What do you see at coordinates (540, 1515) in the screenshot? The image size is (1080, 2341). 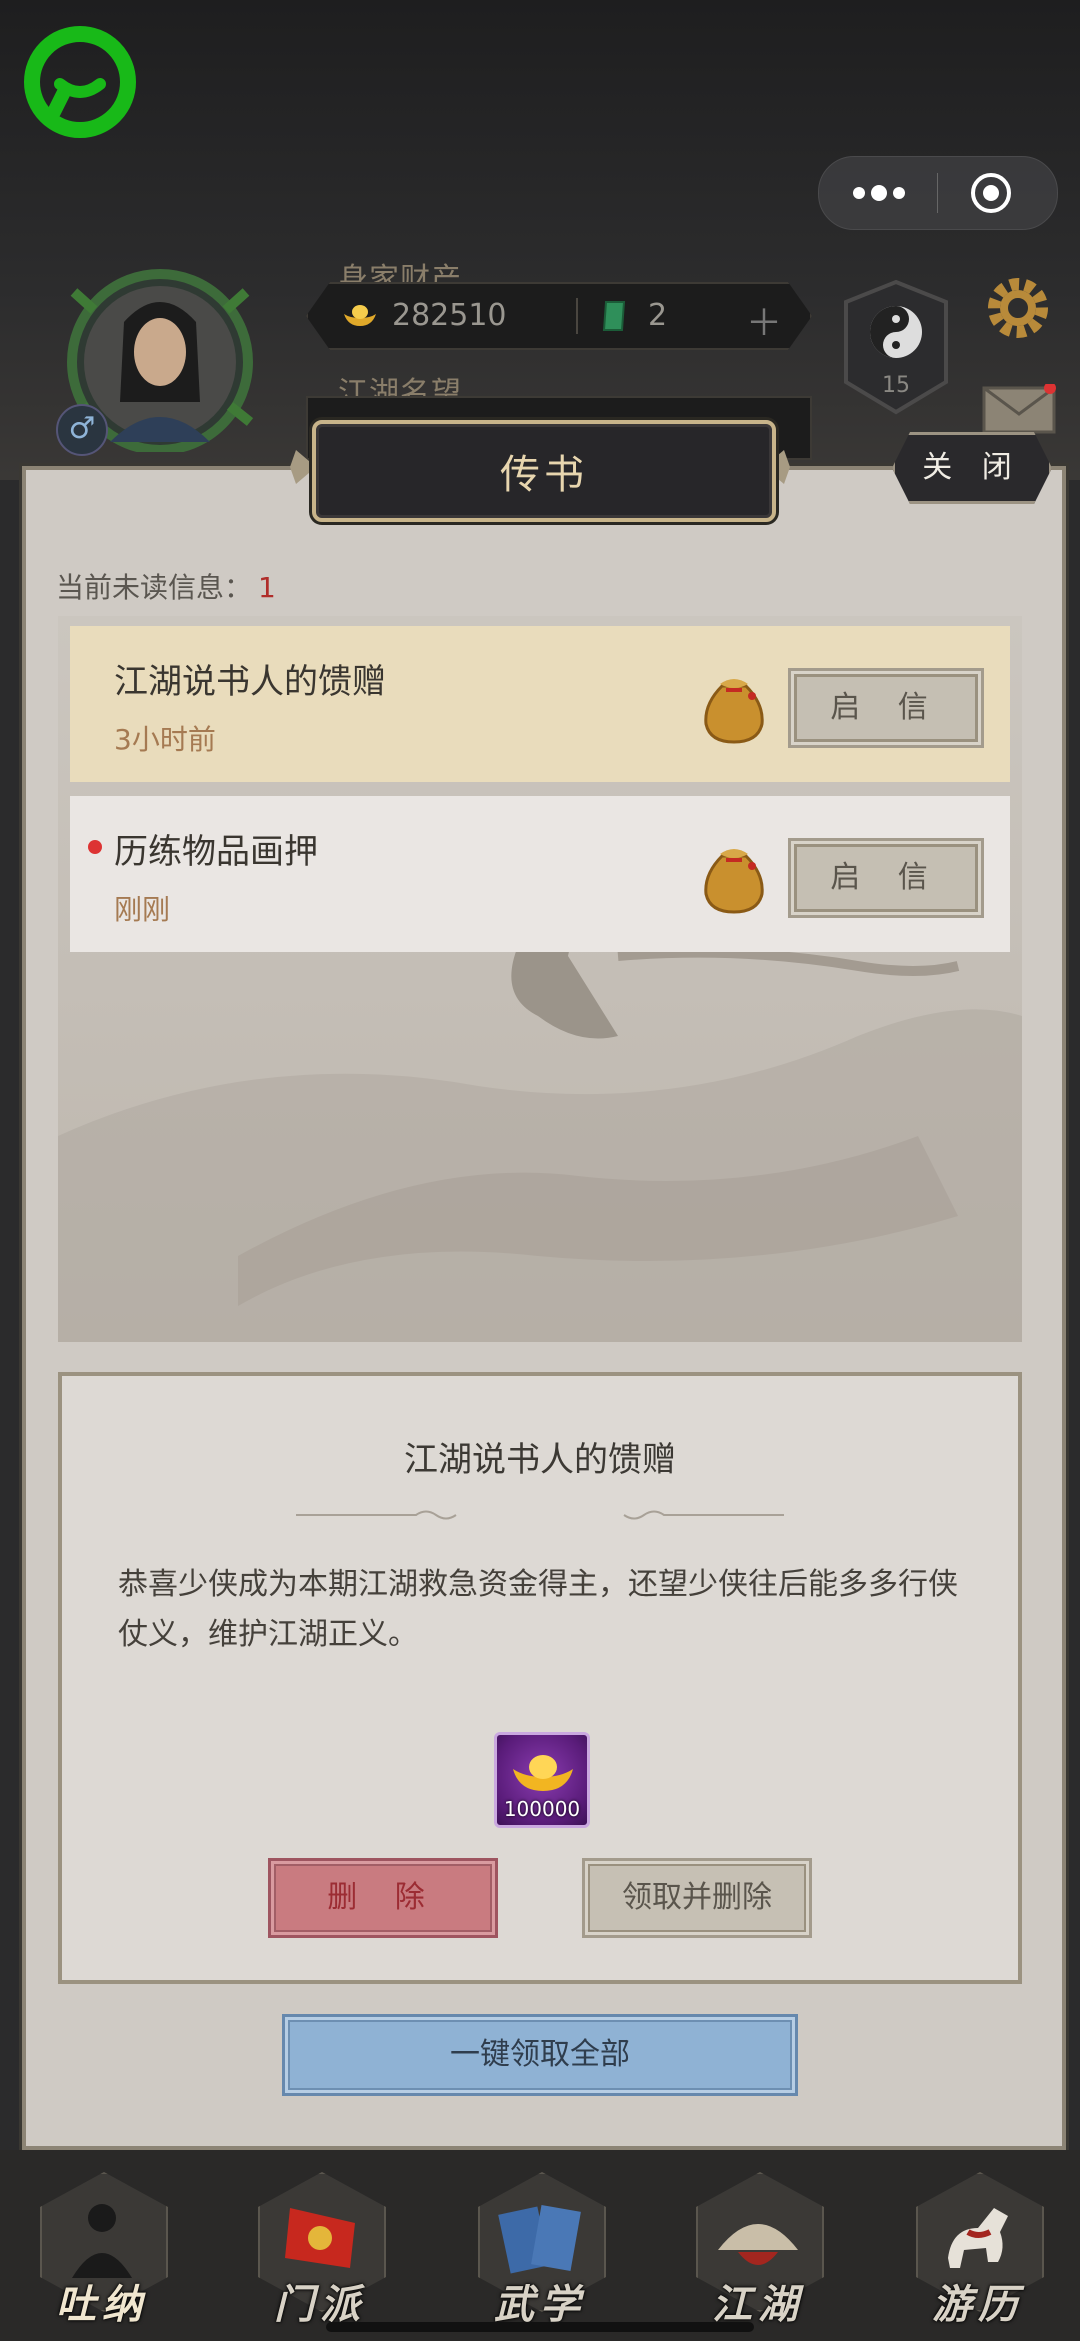 I see `decorative-divider` at bounding box center [540, 1515].